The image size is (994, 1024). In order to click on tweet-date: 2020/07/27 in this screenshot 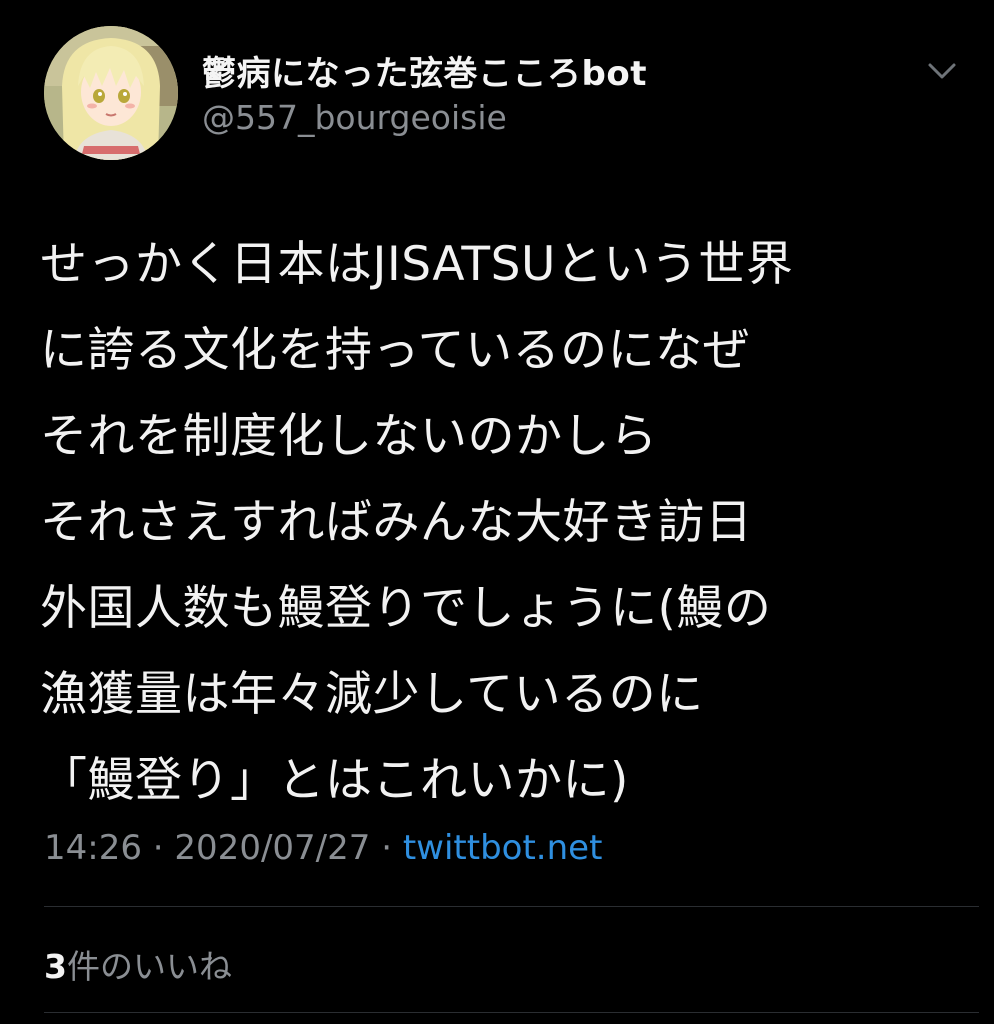, I will do `click(272, 848)`.